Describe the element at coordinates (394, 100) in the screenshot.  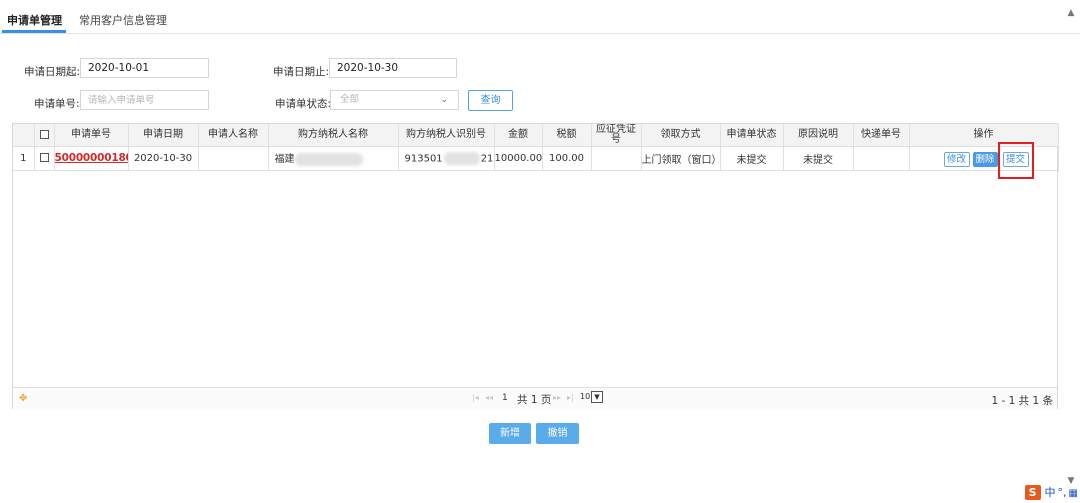
I see `status-select: 全部 ⌄` at that location.